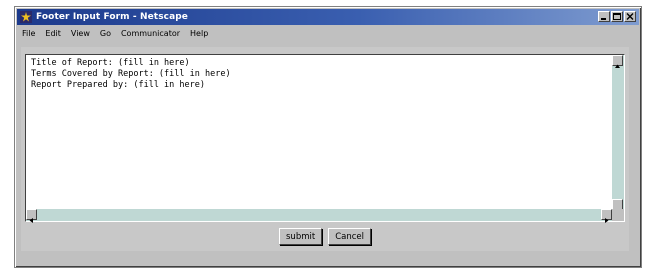 This screenshot has height=275, width=645. What do you see at coordinates (301, 236) in the screenshot?
I see `submit-button: submit` at bounding box center [301, 236].